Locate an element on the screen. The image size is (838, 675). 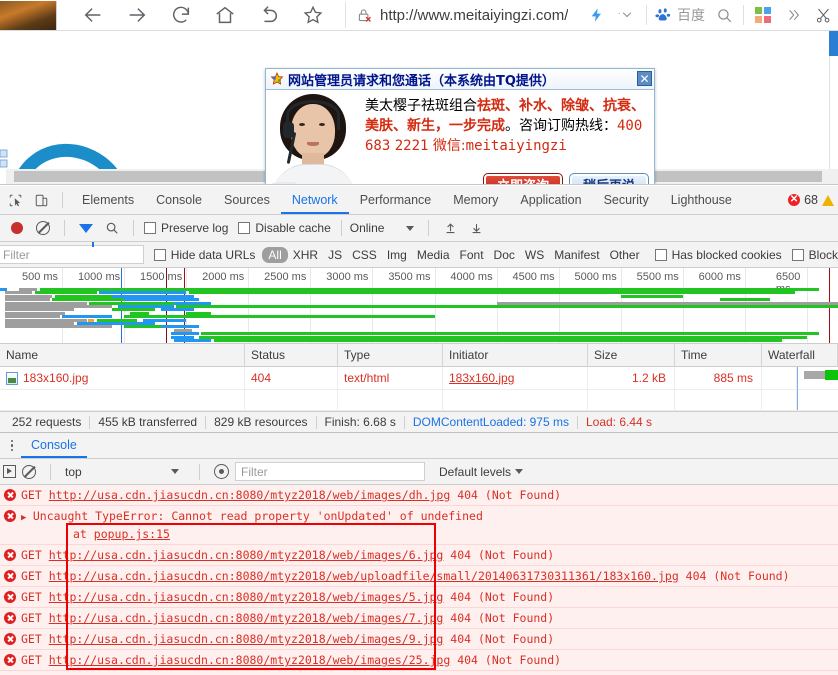
throttling-select: Online is located at coordinates (382, 228).